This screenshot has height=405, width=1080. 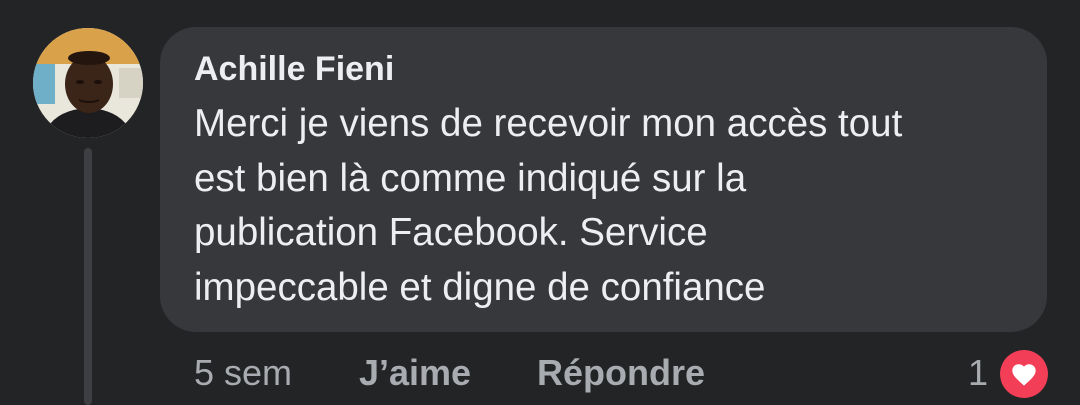 I want to click on thread-line, so click(x=88, y=276).